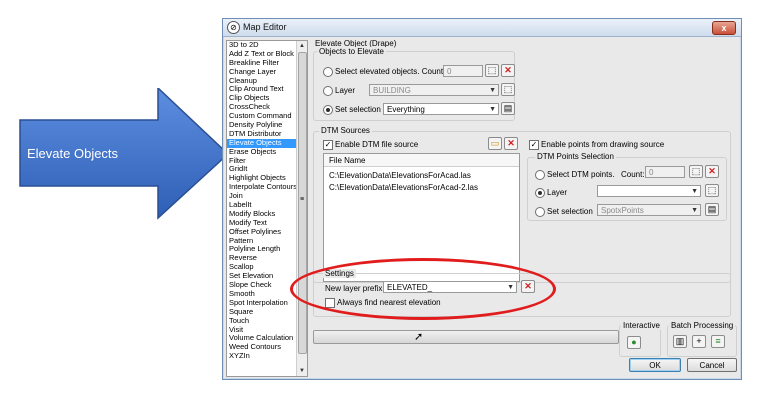 This screenshot has width=757, height=394. What do you see at coordinates (267, 267) in the screenshot?
I see `command-item: Scallop` at bounding box center [267, 267].